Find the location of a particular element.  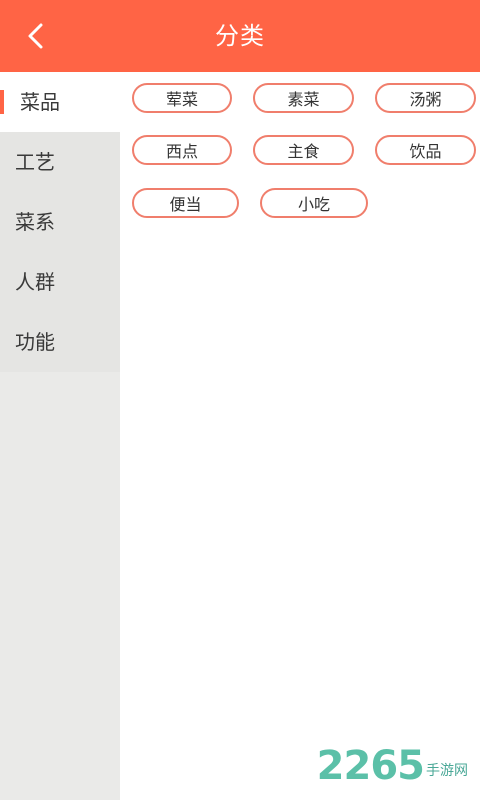

category-chip-dessert: 西点 is located at coordinates (182, 150).